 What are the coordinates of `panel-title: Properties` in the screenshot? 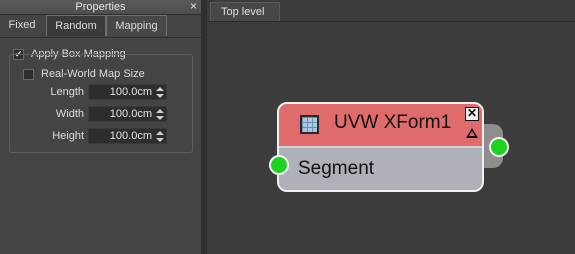 It's located at (100, 7).